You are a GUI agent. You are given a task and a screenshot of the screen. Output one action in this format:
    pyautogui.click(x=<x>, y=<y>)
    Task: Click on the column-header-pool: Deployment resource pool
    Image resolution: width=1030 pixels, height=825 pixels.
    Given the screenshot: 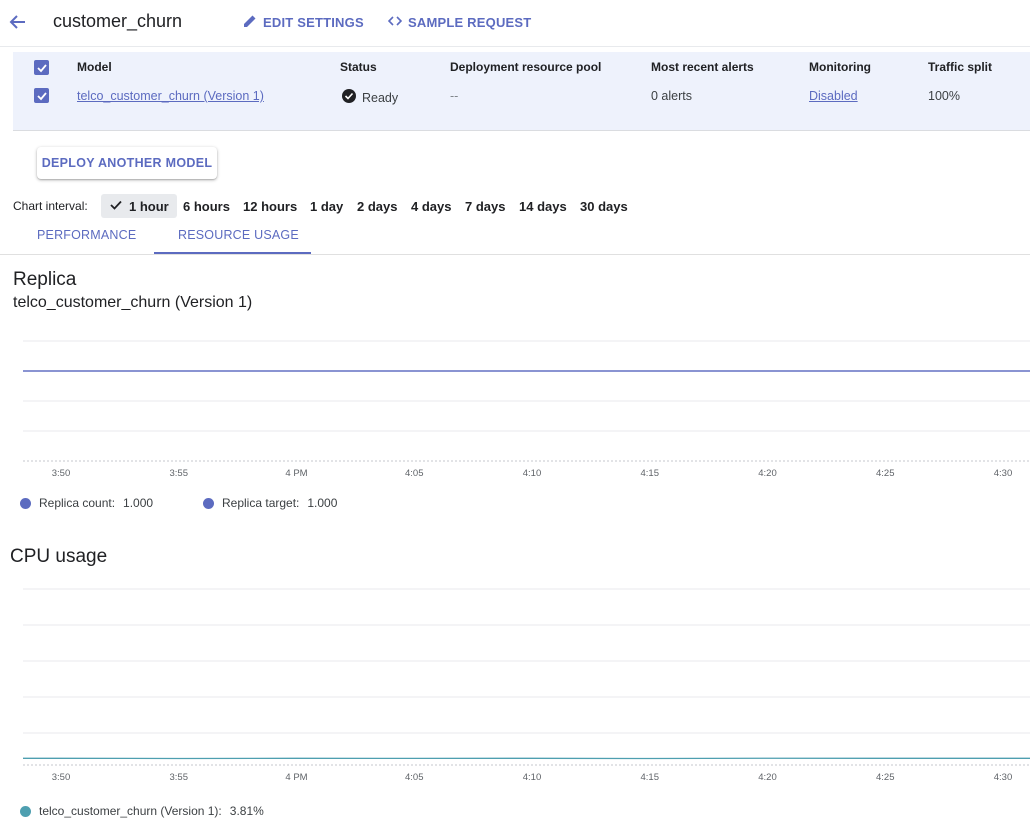 What is the action you would take?
    pyautogui.click(x=526, y=67)
    